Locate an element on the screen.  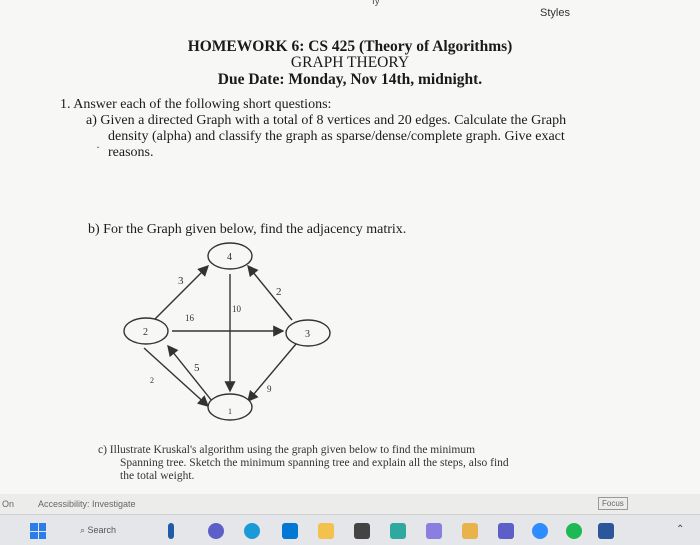
weight-3-4: 2 is located at coordinates (279, 292).